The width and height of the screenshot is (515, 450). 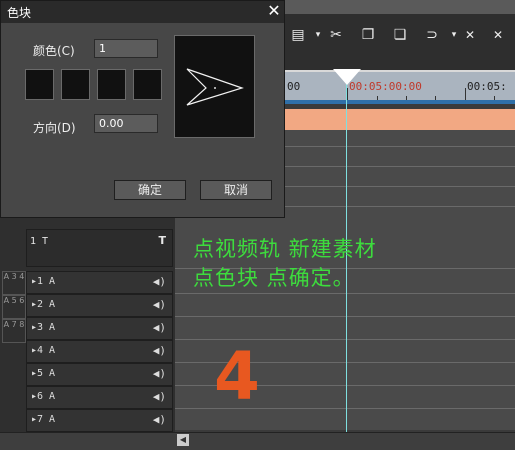 What do you see at coordinates (43, 419) in the screenshot?
I see `audio-track-label: ▸7 A` at bounding box center [43, 419].